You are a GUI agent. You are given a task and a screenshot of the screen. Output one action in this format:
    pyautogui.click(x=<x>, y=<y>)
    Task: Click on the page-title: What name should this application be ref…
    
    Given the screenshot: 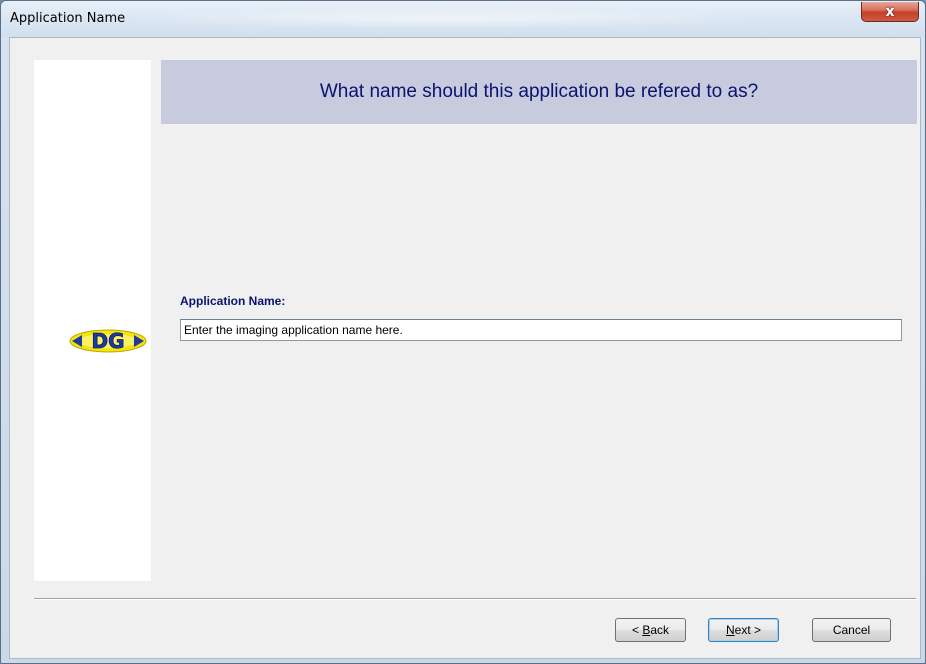 What is the action you would take?
    pyautogui.click(x=539, y=91)
    